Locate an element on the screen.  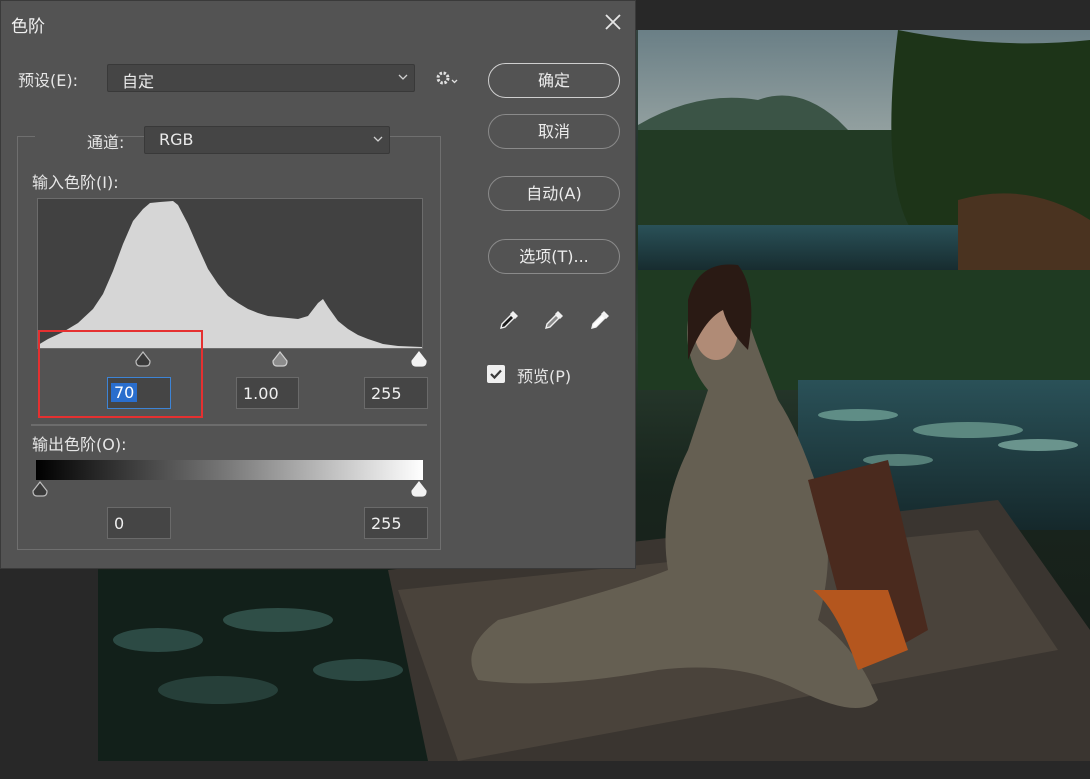
histogram is located at coordinates (230, 273).